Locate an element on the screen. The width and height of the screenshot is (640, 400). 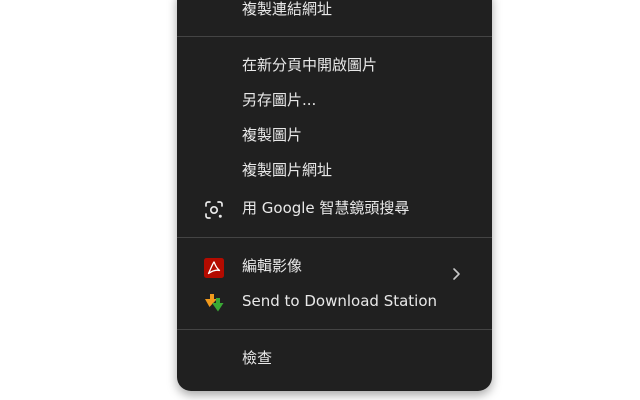
menu-item-open-image-new-tab: 在新分頁中開啟圖片 is located at coordinates (334, 65).